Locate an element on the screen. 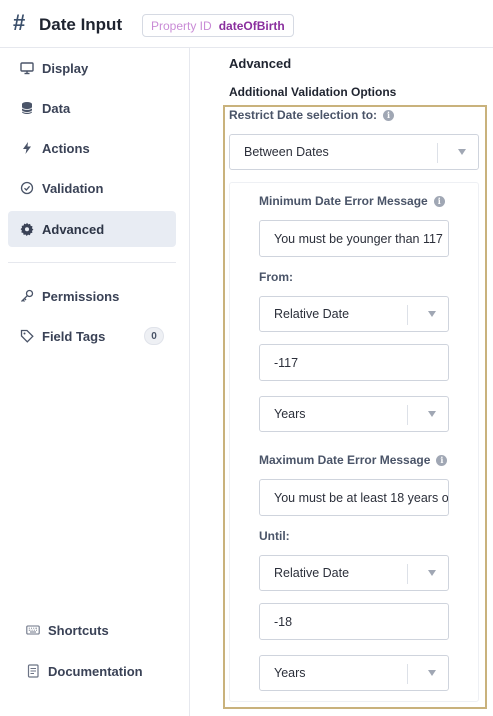 The image size is (493, 716). page-title: Date Input is located at coordinates (81, 24).